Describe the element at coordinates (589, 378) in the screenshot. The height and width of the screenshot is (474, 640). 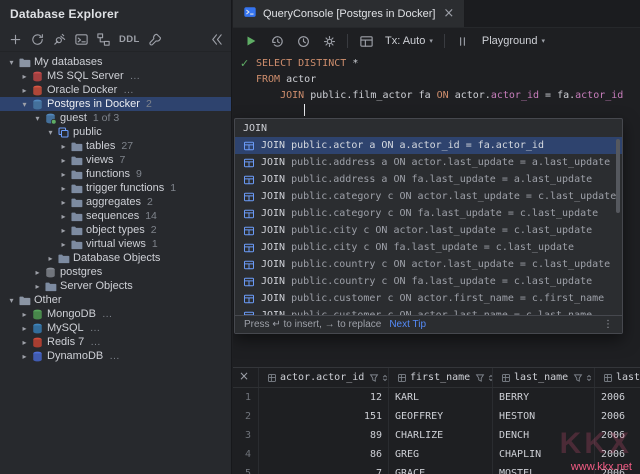
I see `sort-icon` at that location.